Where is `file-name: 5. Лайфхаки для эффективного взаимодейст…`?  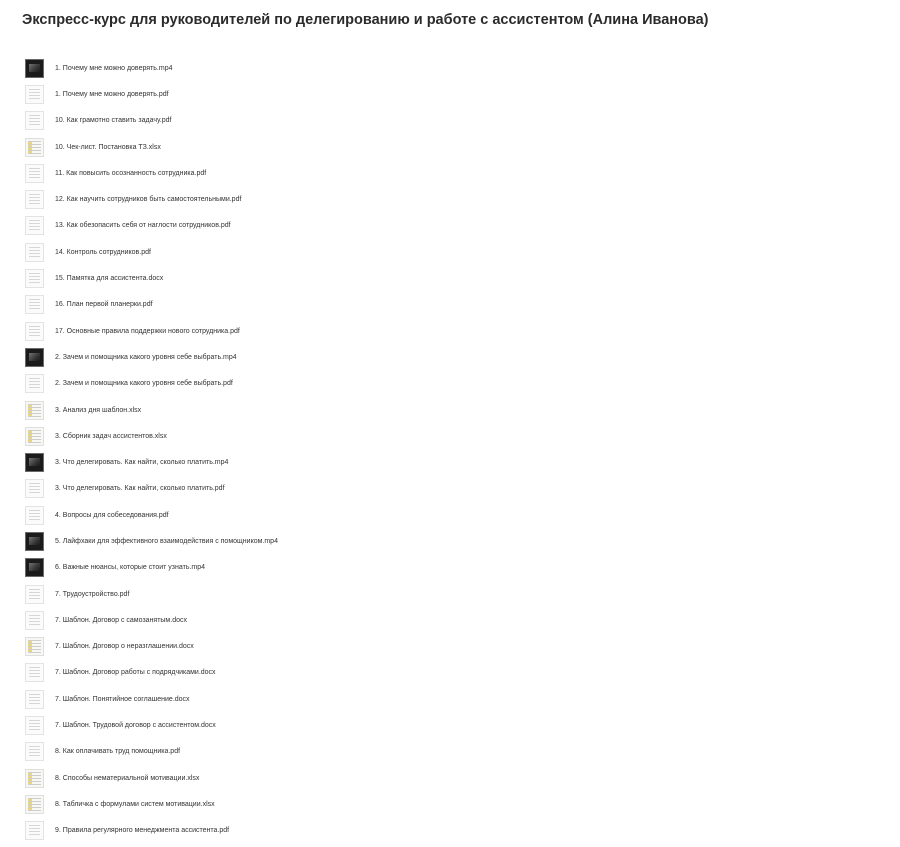 file-name: 5. Лайфхаки для эффективного взаимодейст… is located at coordinates (166, 541).